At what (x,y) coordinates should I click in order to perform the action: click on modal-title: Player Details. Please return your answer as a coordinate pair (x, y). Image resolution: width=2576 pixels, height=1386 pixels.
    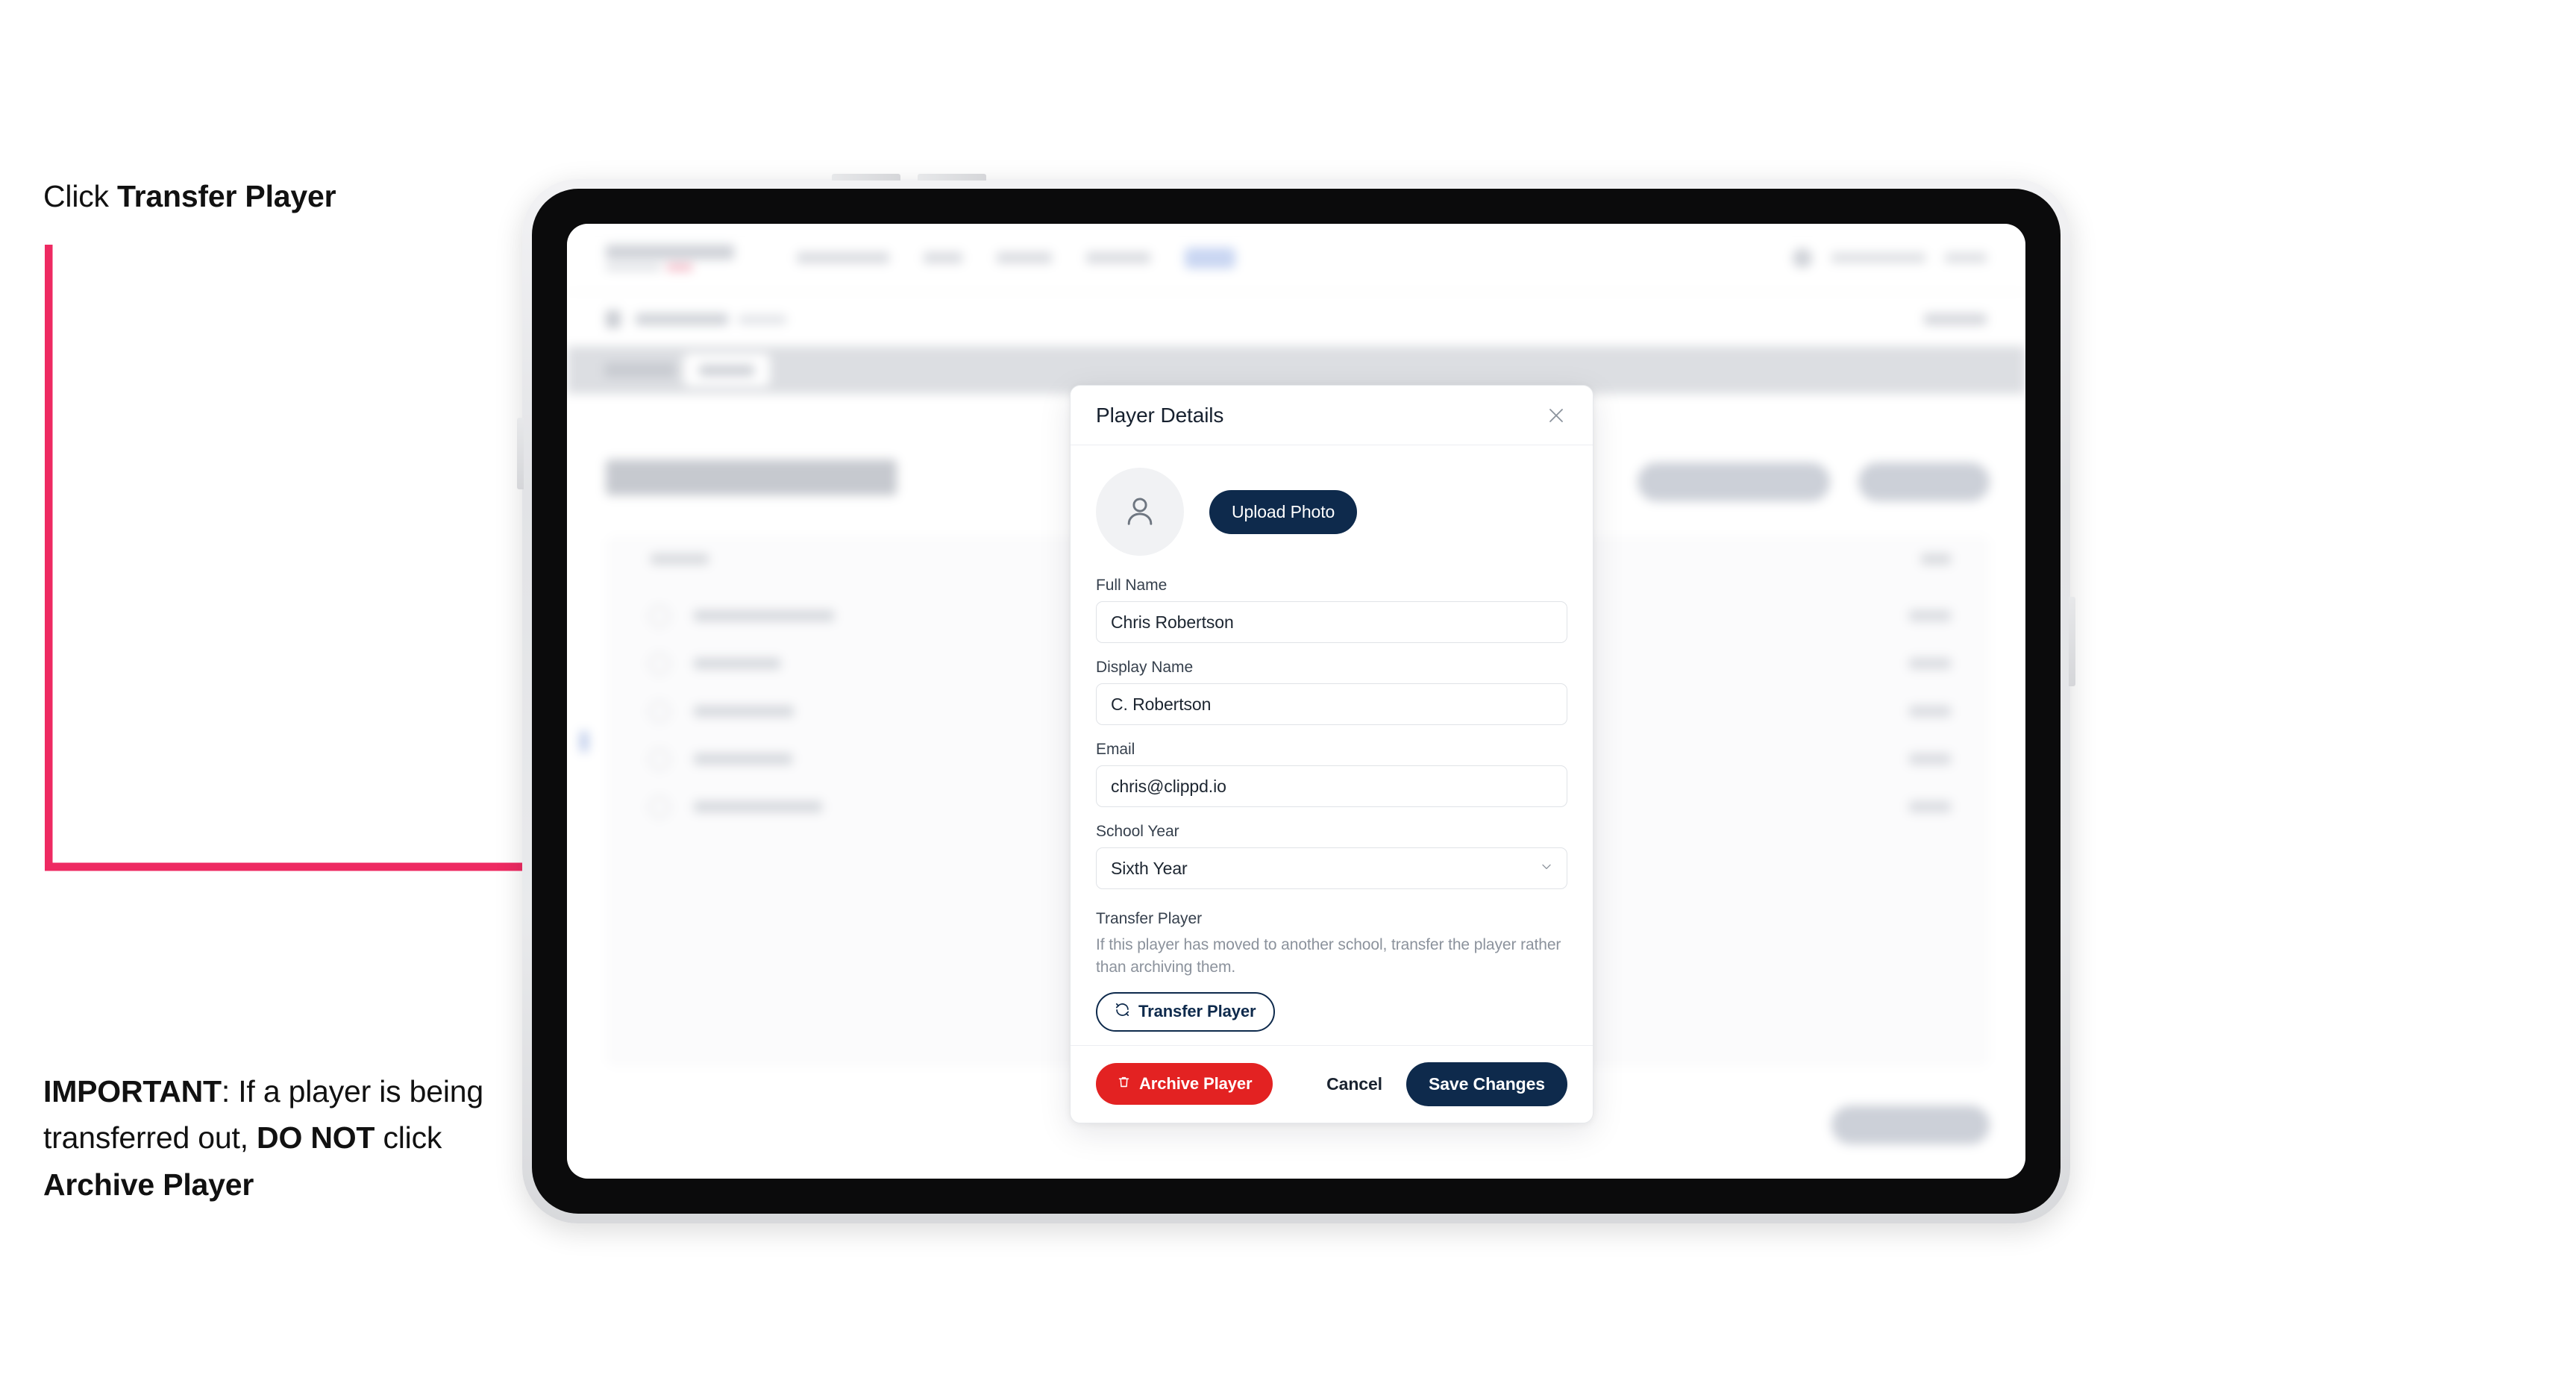
    Looking at the image, I should click on (1160, 415).